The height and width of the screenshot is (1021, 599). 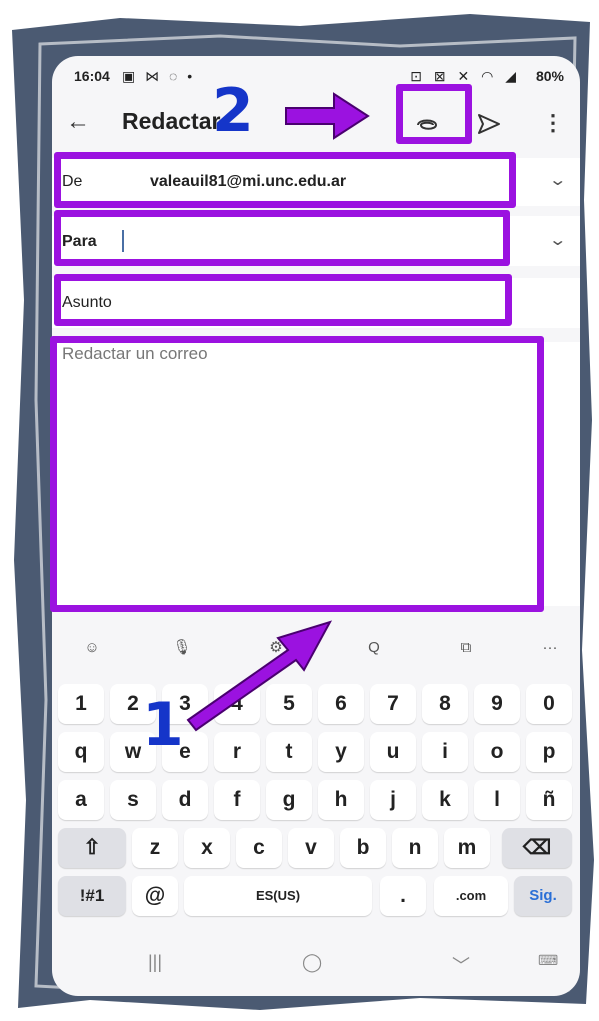 I want to click on search-icon: Q, so click(x=374, y=648).